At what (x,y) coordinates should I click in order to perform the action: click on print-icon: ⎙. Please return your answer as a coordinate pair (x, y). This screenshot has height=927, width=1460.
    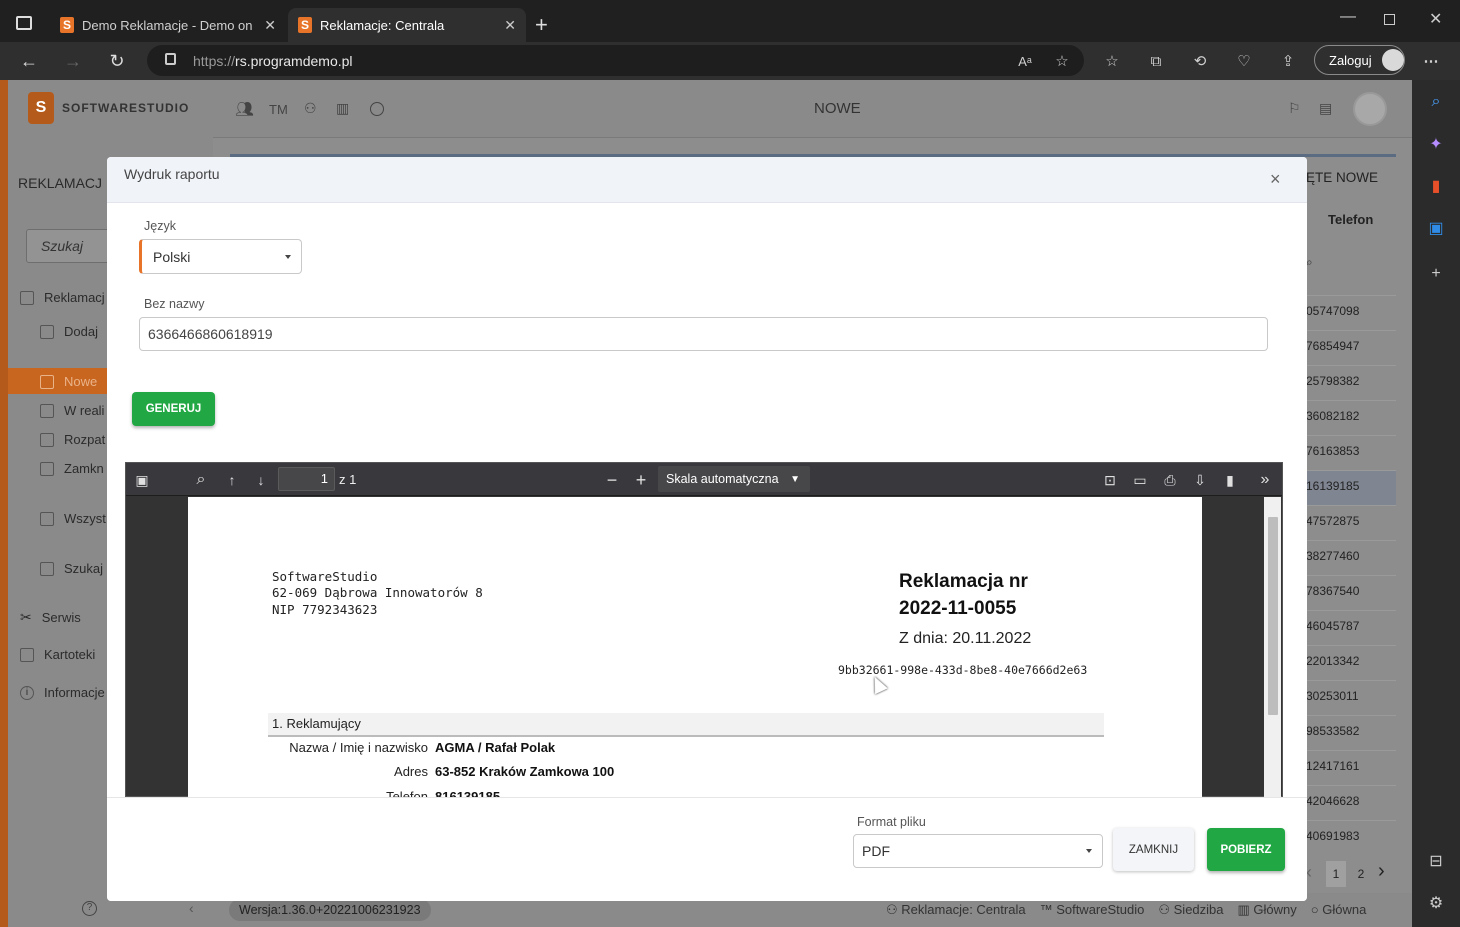
    Looking at the image, I should click on (1170, 480).